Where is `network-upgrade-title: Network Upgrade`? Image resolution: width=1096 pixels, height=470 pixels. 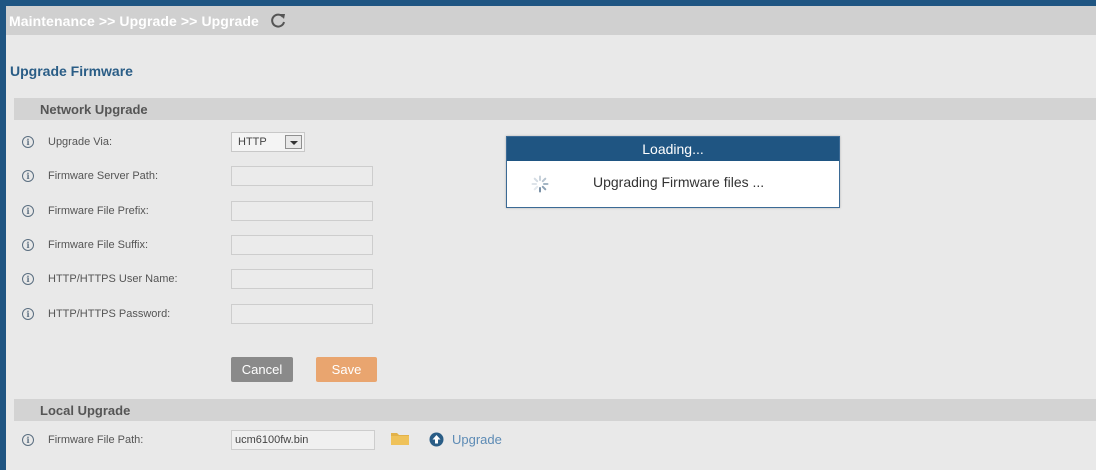
network-upgrade-title: Network Upgrade is located at coordinates (94, 109).